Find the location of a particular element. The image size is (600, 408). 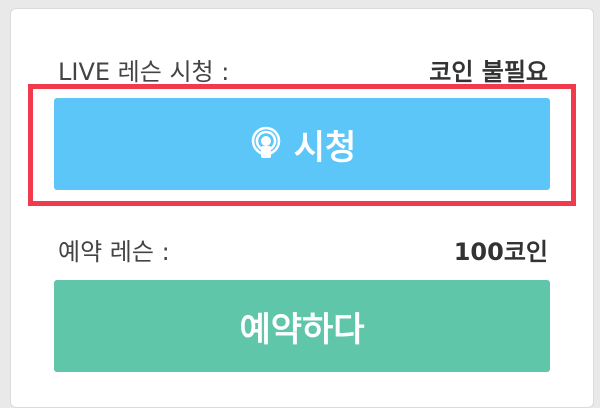

watch-button-label: 시청 is located at coordinates (325, 147).